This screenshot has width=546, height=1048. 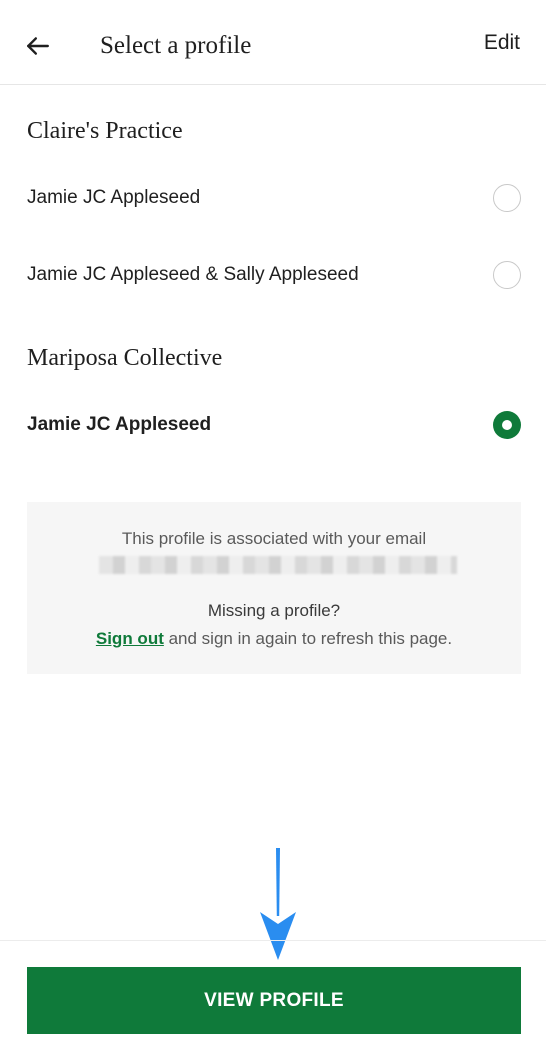 I want to click on profile-name: Jamie JC Appleseed & Sally Appleseed, so click(x=193, y=274).